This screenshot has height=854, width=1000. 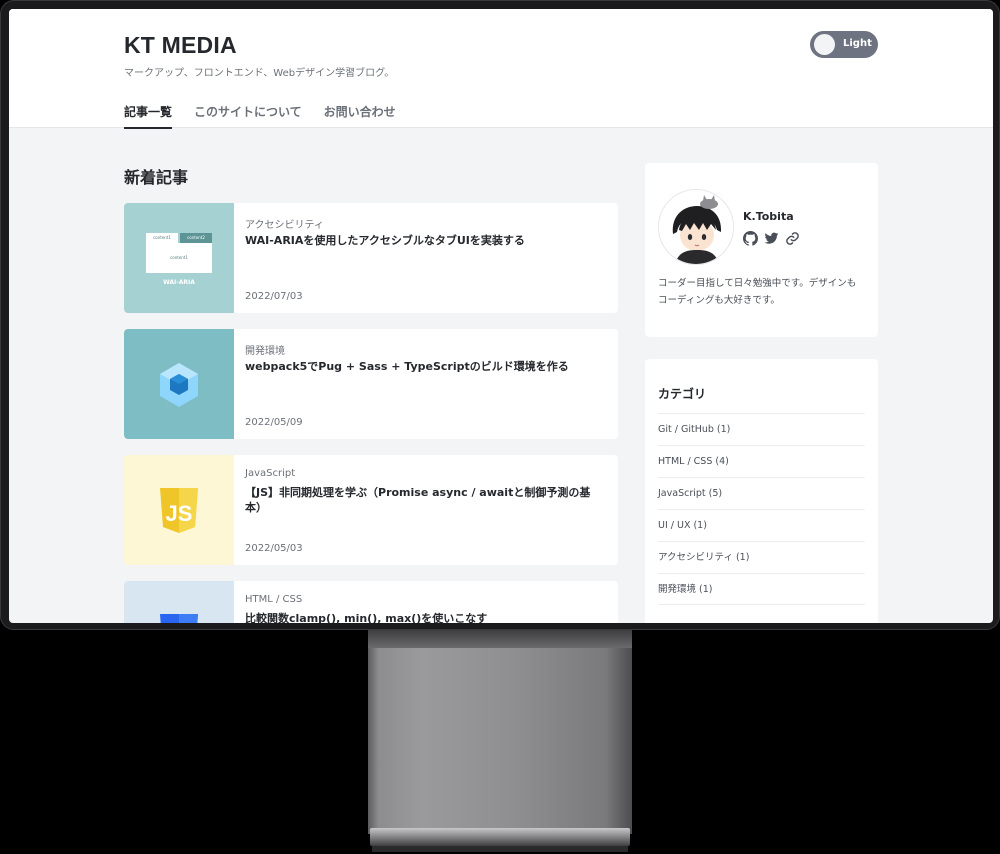 I want to click on profile-bio: コーダー目指して日々勉強中です。デザインもコーディングも大好きです。, so click(x=757, y=292).